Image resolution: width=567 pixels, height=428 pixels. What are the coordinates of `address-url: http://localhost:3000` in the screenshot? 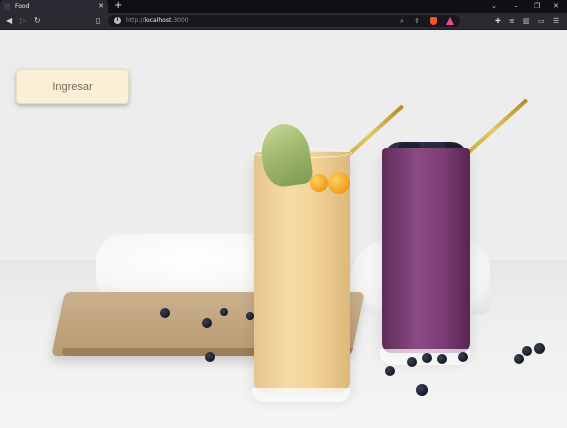 It's located at (157, 21).